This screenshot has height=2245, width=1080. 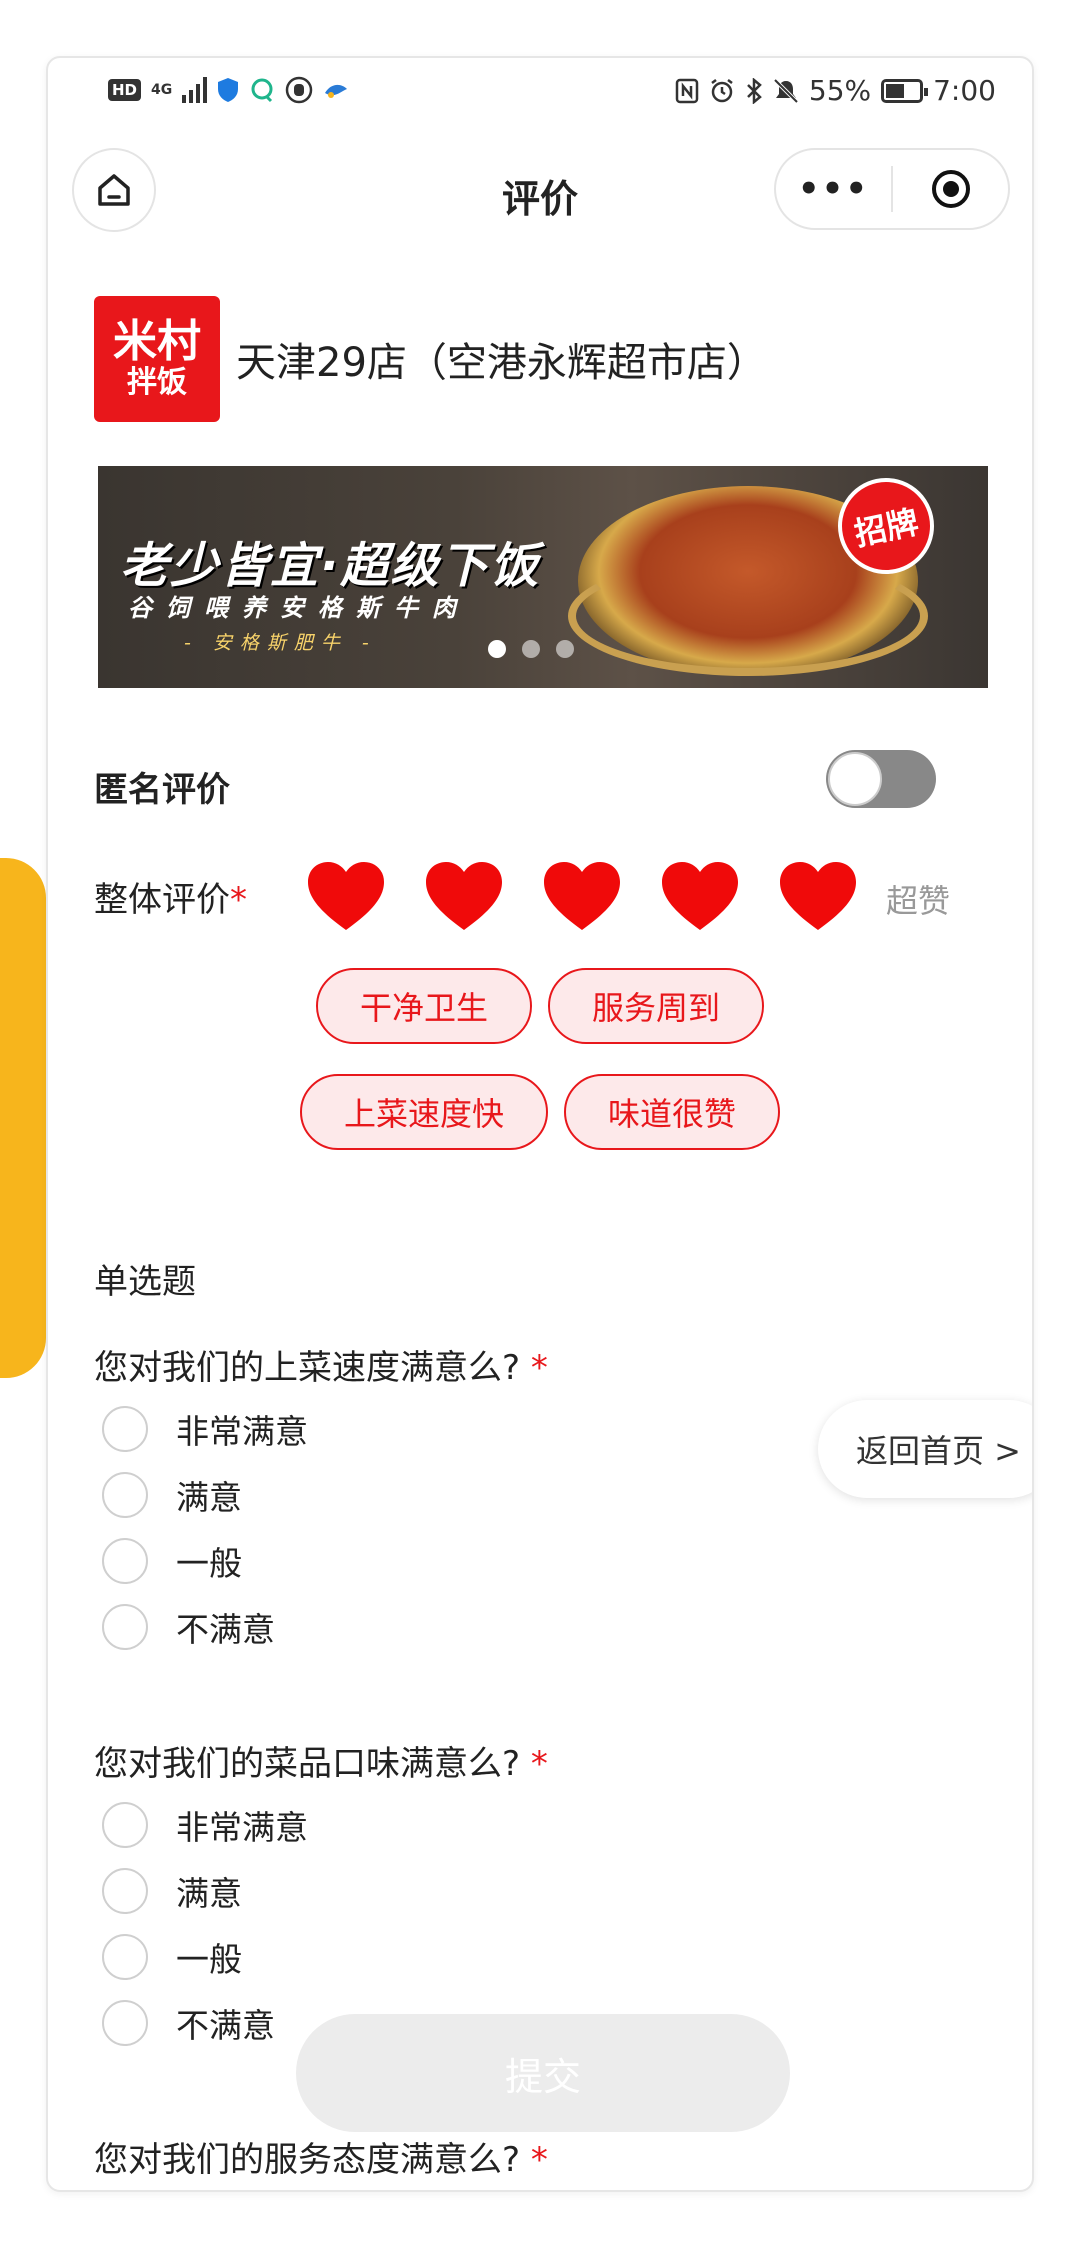 I want to click on network-type: 4G, so click(x=162, y=90).